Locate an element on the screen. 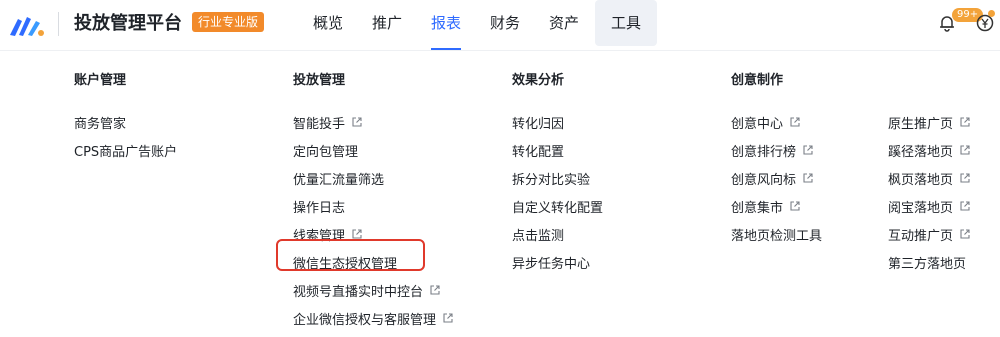 The width and height of the screenshot is (1000, 337). nav-tab-finance: 财务 is located at coordinates (505, 23).